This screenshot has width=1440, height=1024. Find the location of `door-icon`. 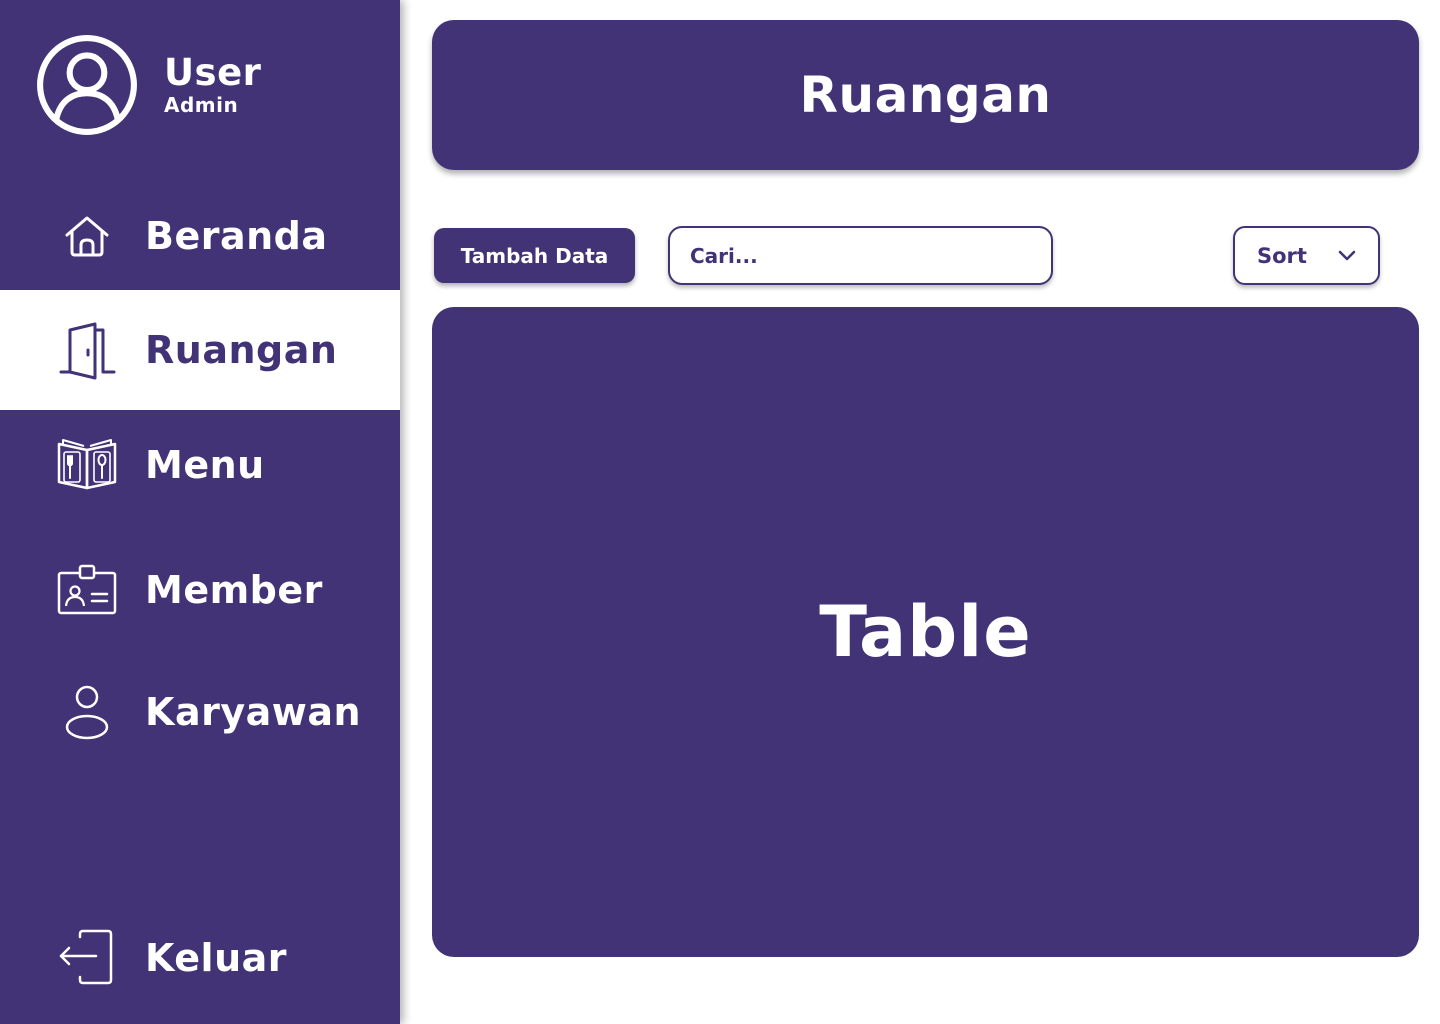

door-icon is located at coordinates (87, 350).